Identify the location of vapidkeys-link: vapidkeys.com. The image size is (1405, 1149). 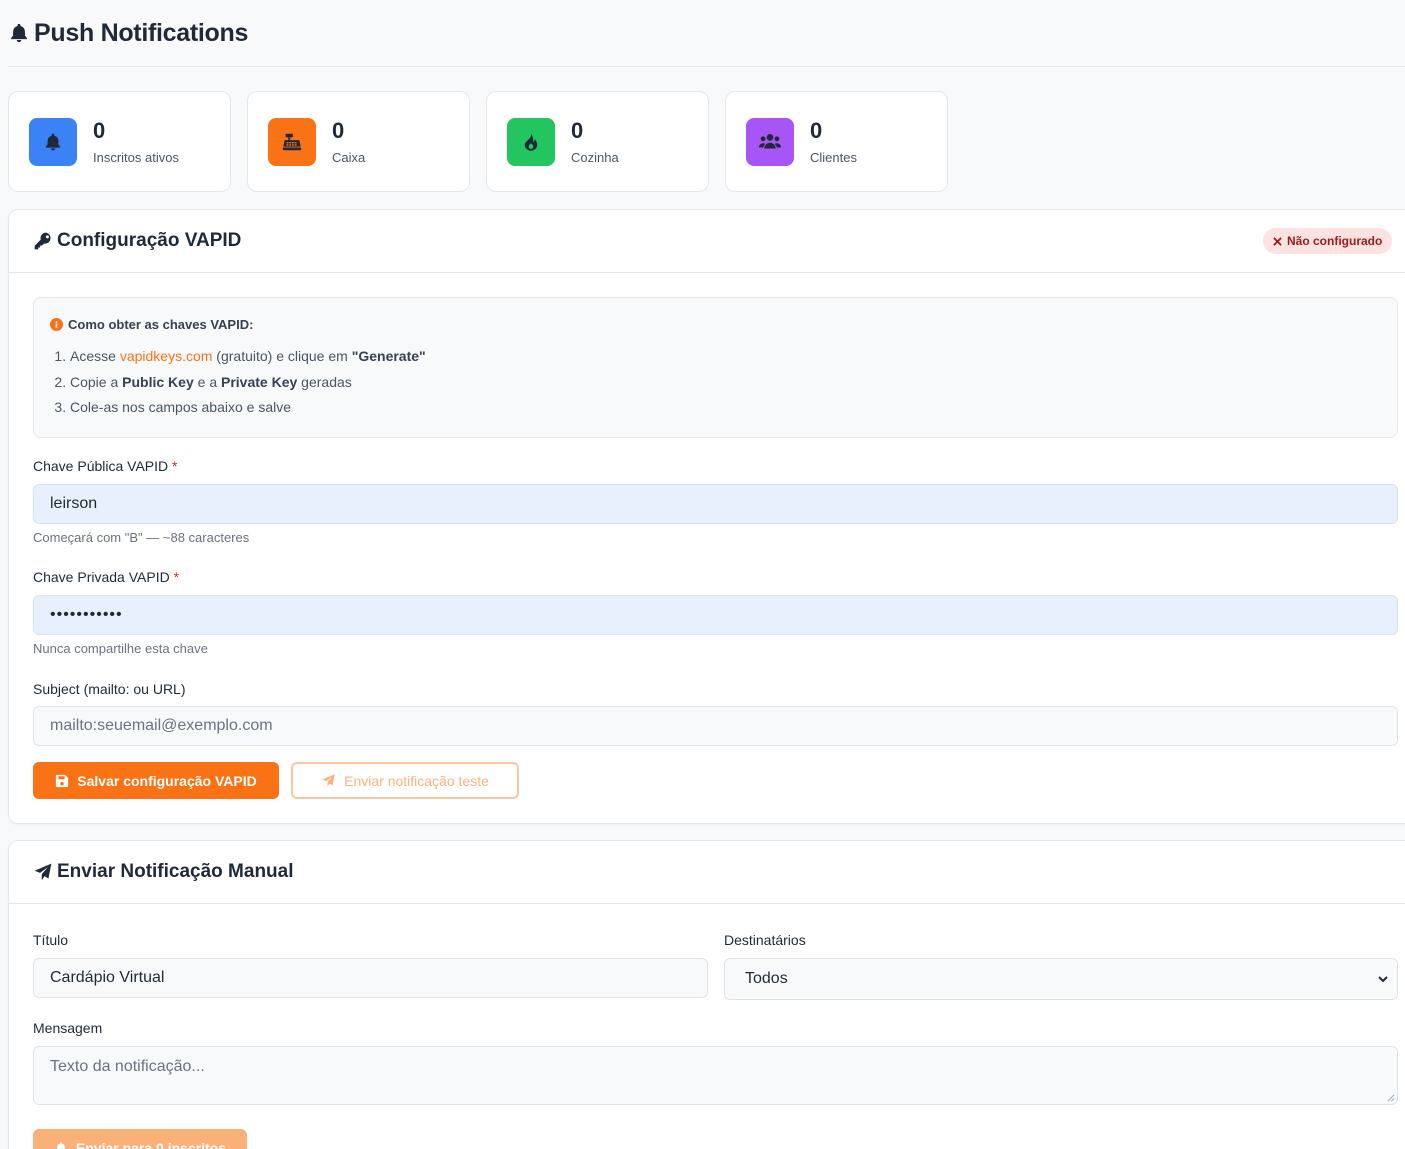
(166, 356).